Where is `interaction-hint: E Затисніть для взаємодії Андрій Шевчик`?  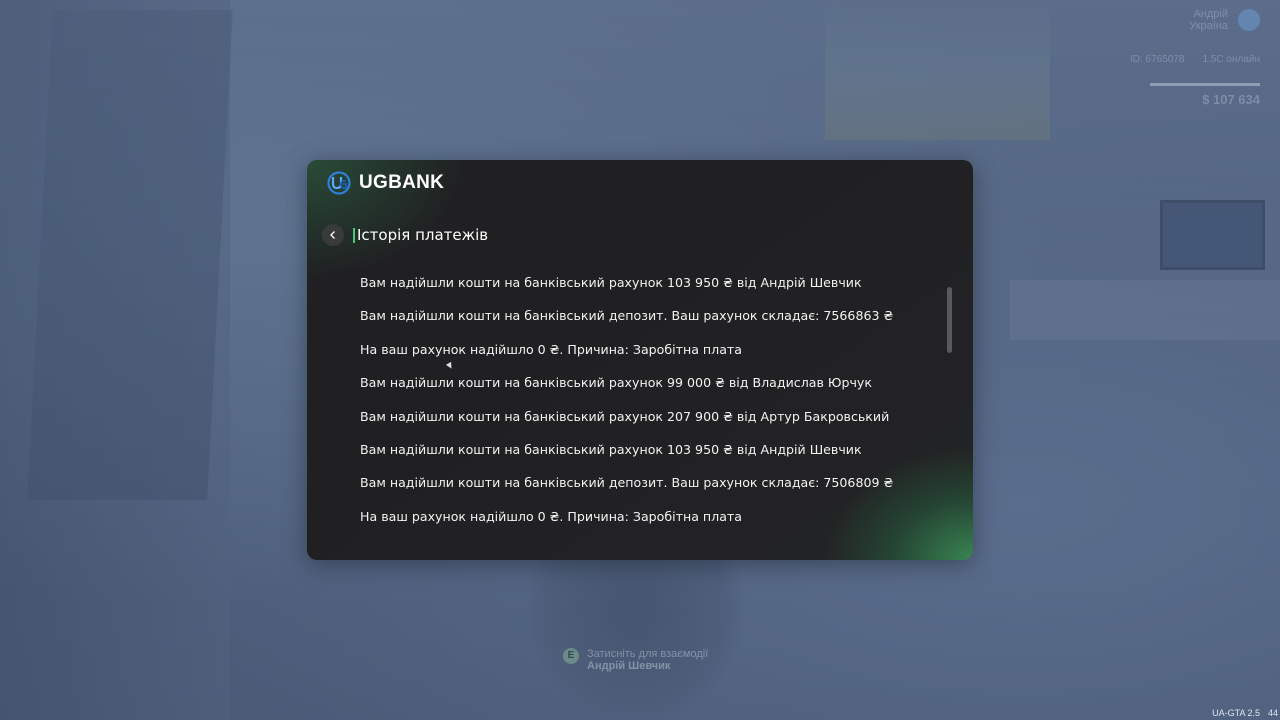
interaction-hint: E Затисніть для взаємодії Андрій Шевчик is located at coordinates (635, 660).